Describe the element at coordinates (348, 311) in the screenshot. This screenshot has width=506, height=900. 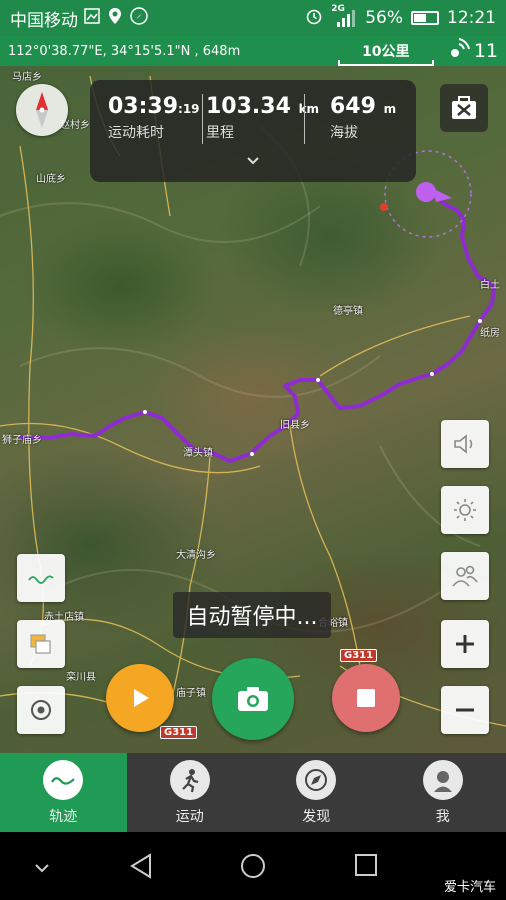
I see `map-place-label: 德亭镇` at that location.